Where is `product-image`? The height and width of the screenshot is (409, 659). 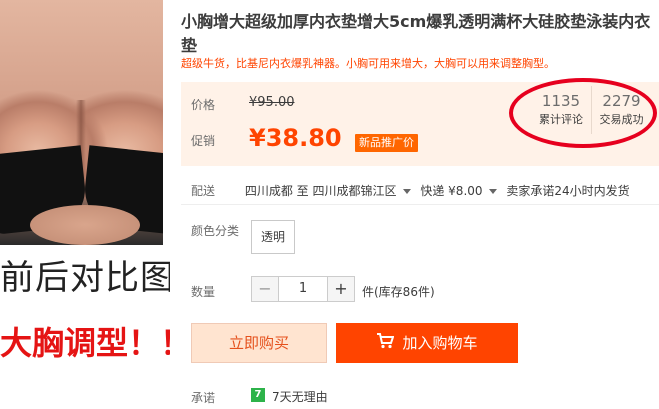
product-image is located at coordinates (81, 122).